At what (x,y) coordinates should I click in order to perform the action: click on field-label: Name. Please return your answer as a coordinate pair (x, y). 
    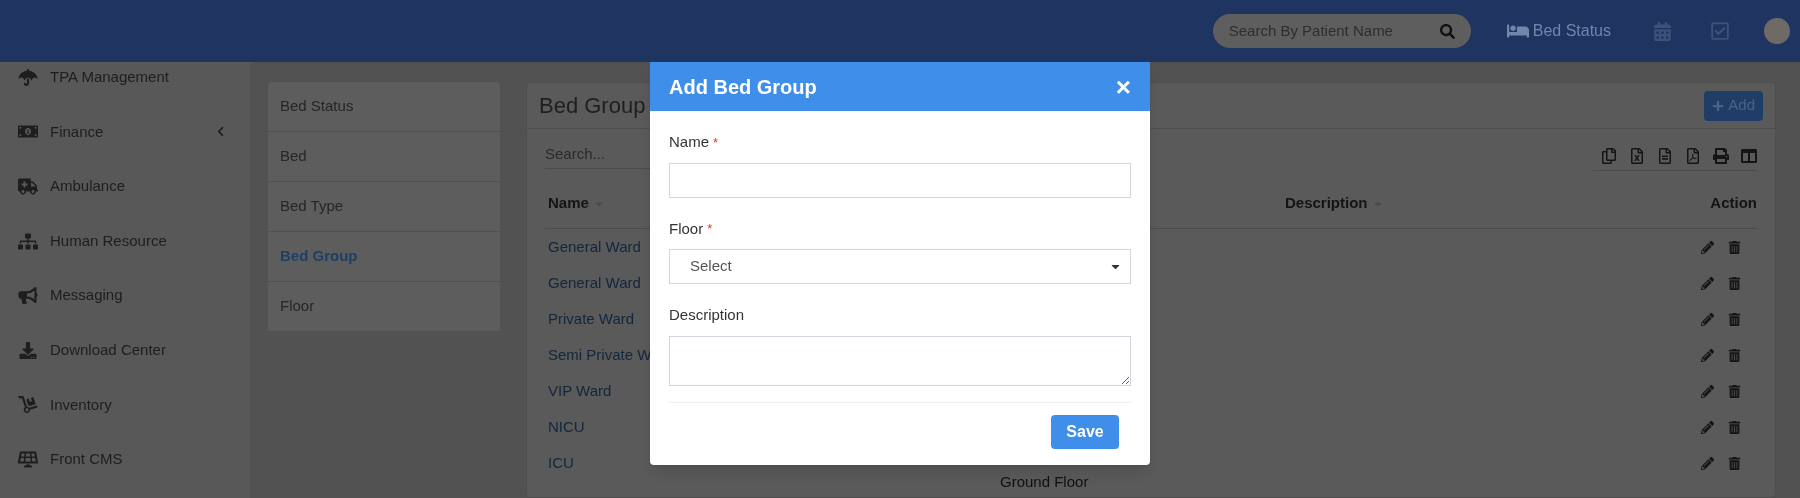
    Looking at the image, I should click on (689, 142).